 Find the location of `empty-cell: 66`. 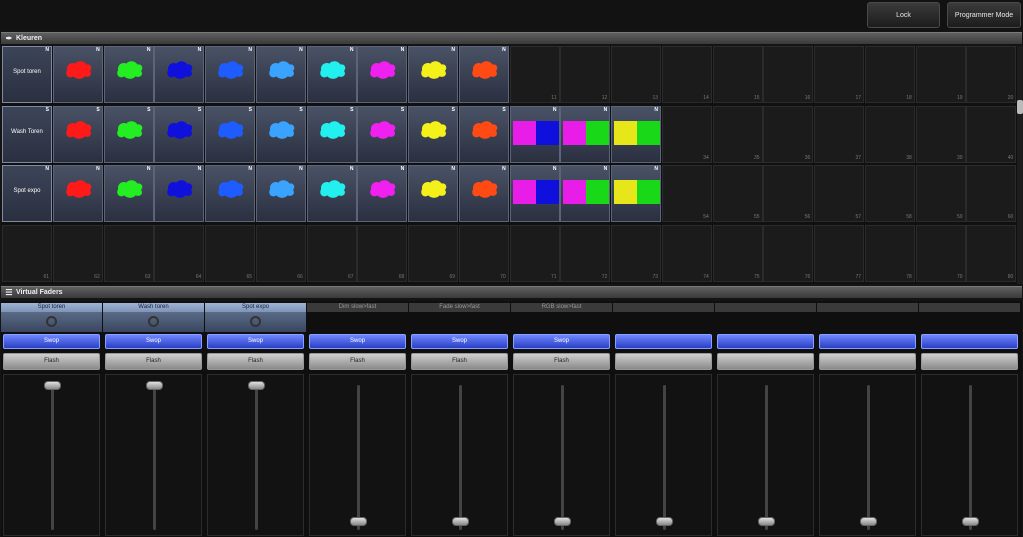

empty-cell: 66 is located at coordinates (280, 253).